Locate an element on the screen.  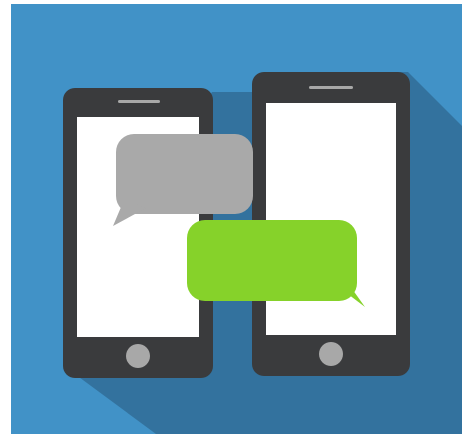
green-bubble-body is located at coordinates (272, 260).